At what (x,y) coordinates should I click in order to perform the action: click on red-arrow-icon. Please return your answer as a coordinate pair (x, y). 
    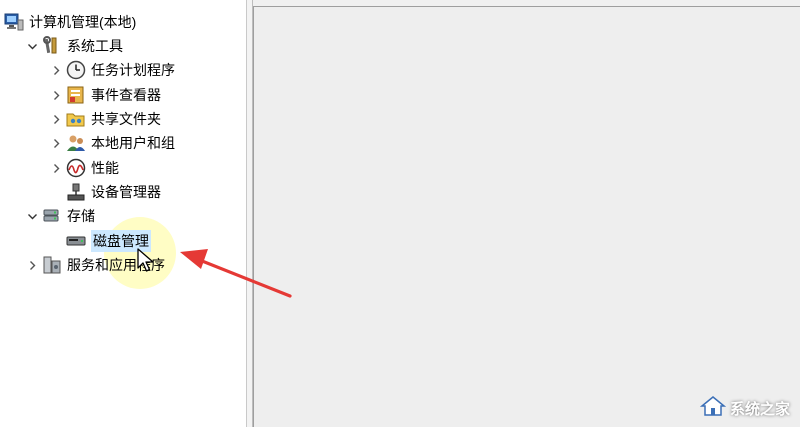
    Looking at the image, I should click on (236, 273).